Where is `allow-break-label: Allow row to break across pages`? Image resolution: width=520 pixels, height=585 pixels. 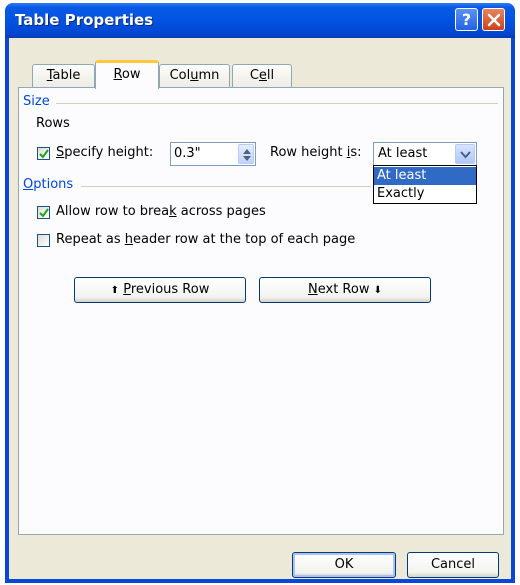
allow-break-label: Allow row to break across pages is located at coordinates (161, 211).